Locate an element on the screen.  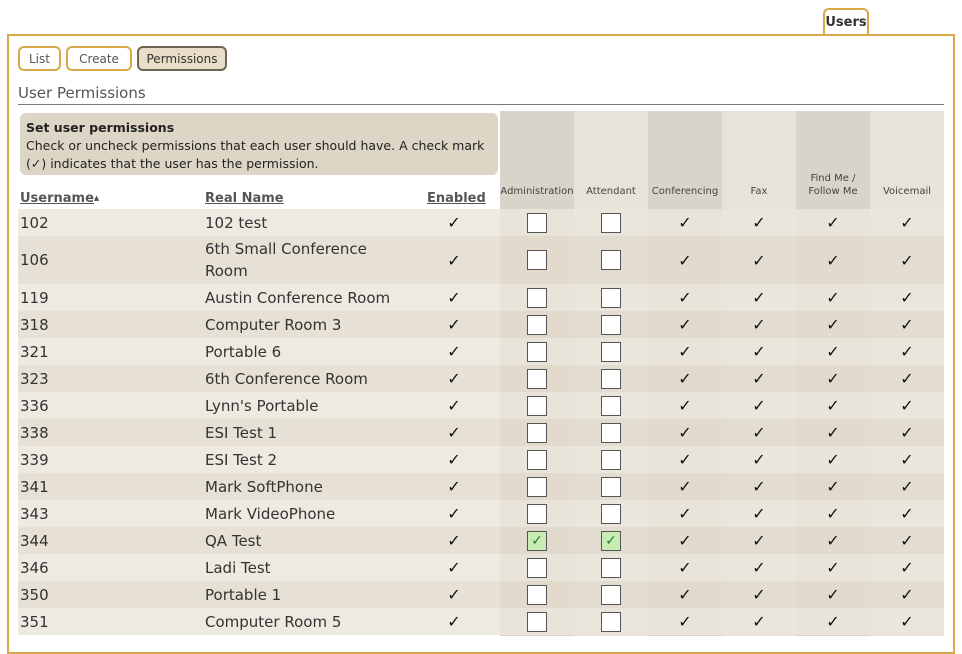
attendant-checkbox: ✓ is located at coordinates (611, 540).